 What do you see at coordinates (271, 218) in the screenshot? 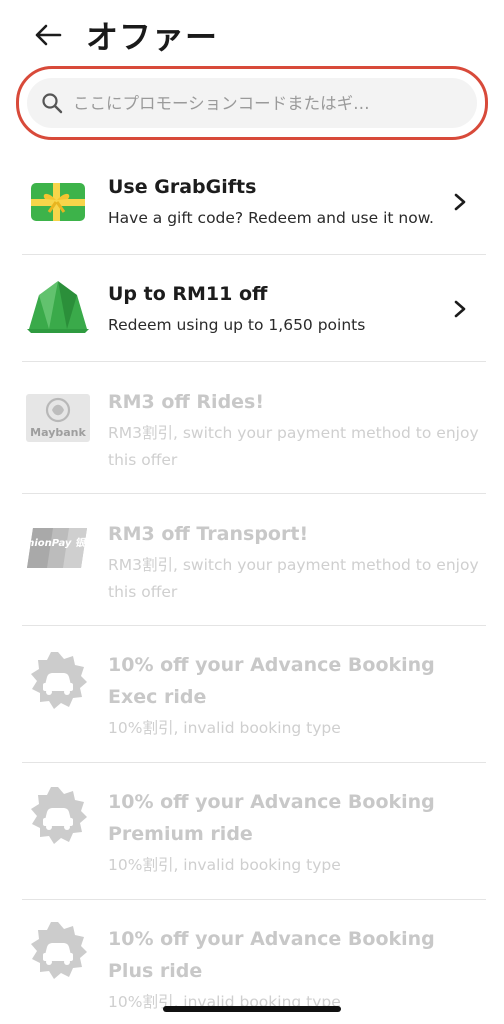
I see `offer-subtitle: Have a gift code? Redeem and use it now.` at bounding box center [271, 218].